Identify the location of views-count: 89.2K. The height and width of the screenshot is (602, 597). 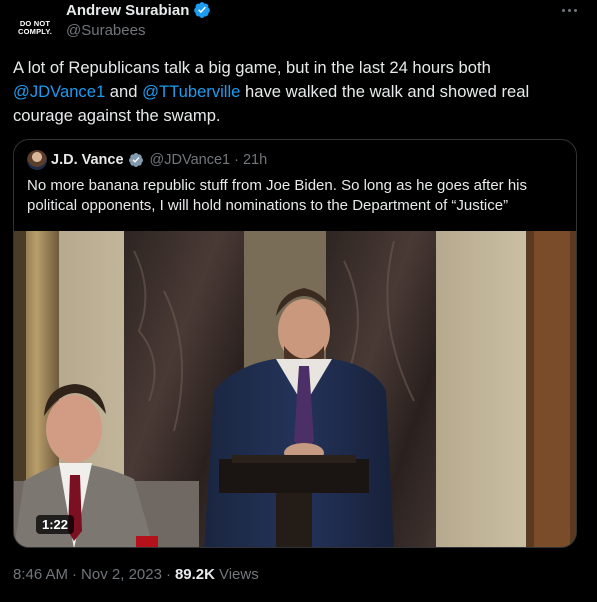
(194, 574).